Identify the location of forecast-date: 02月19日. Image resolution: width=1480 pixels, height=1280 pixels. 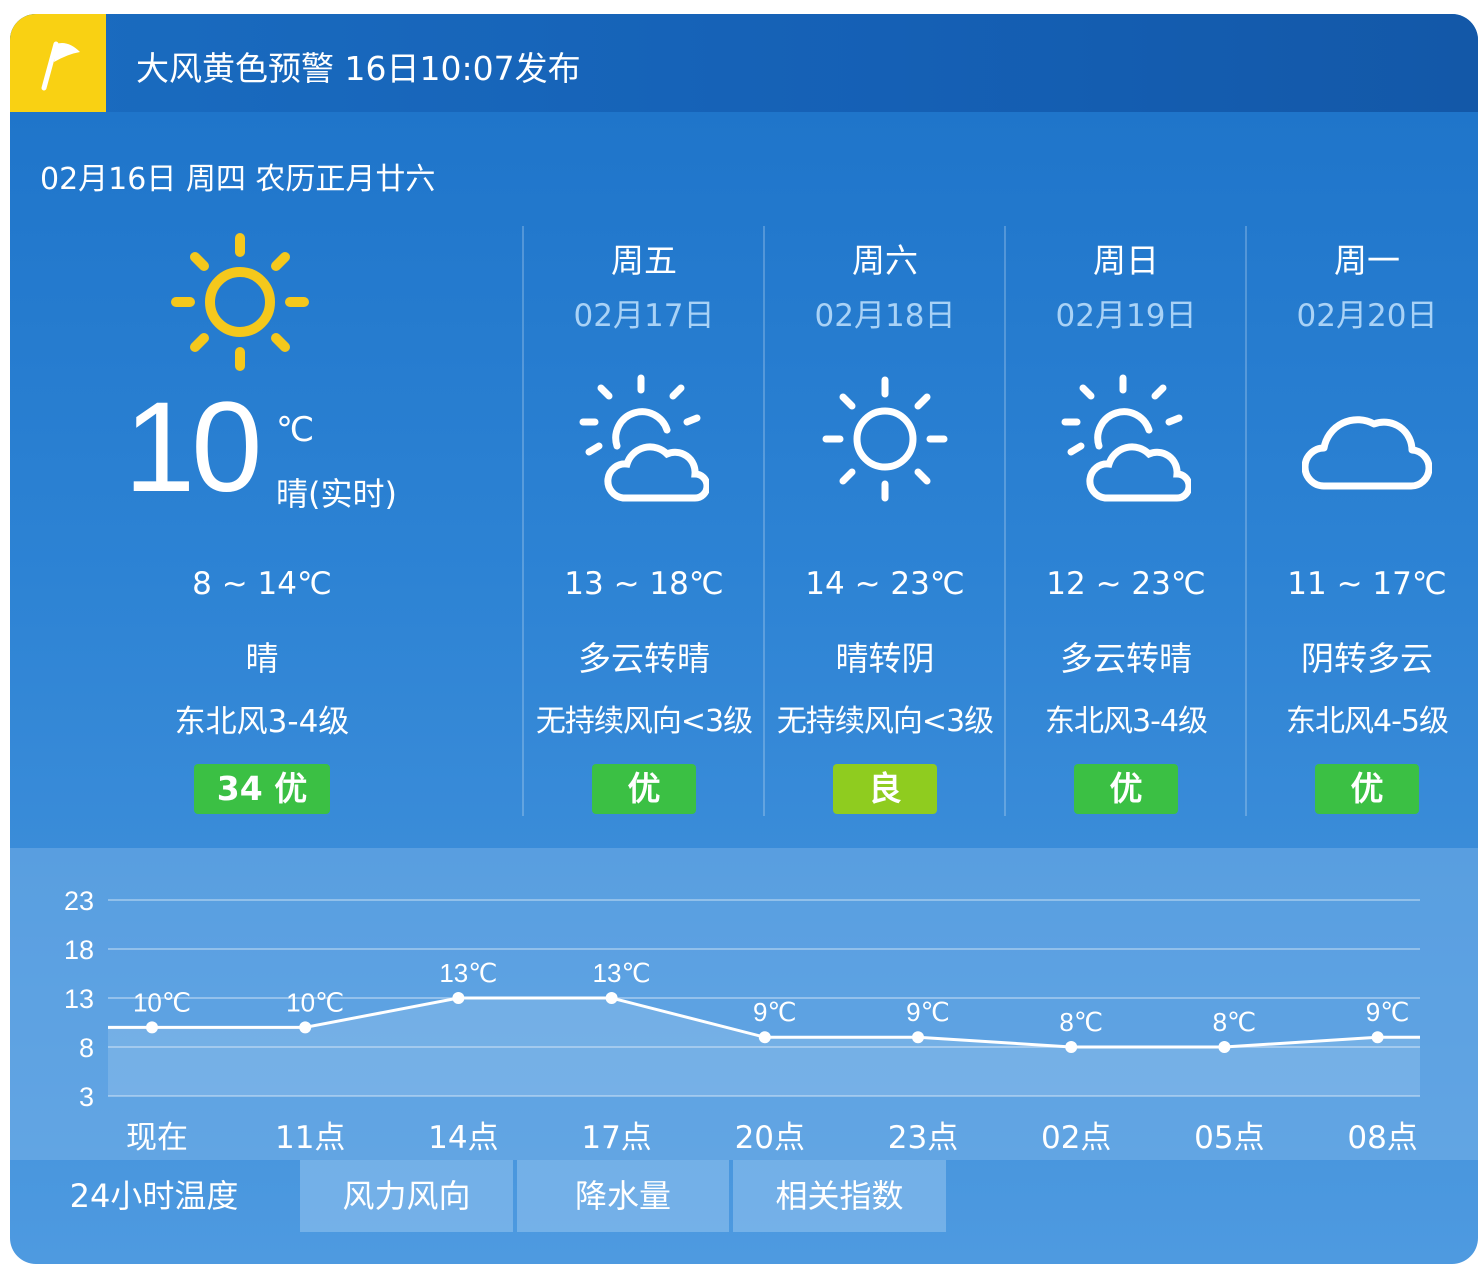
(1126, 316).